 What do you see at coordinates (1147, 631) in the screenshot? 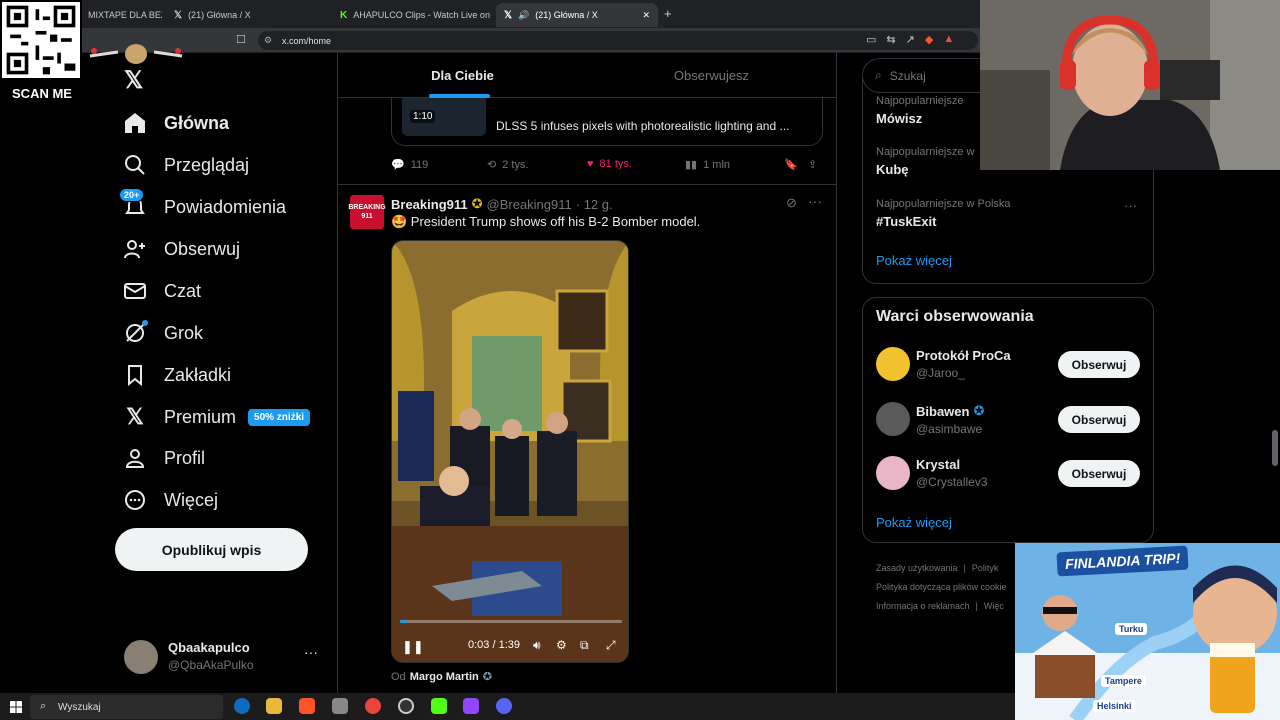
I see `promo-overlay: FINLANDIA TRIP! Turku Tampere Helsinki` at bounding box center [1147, 631].